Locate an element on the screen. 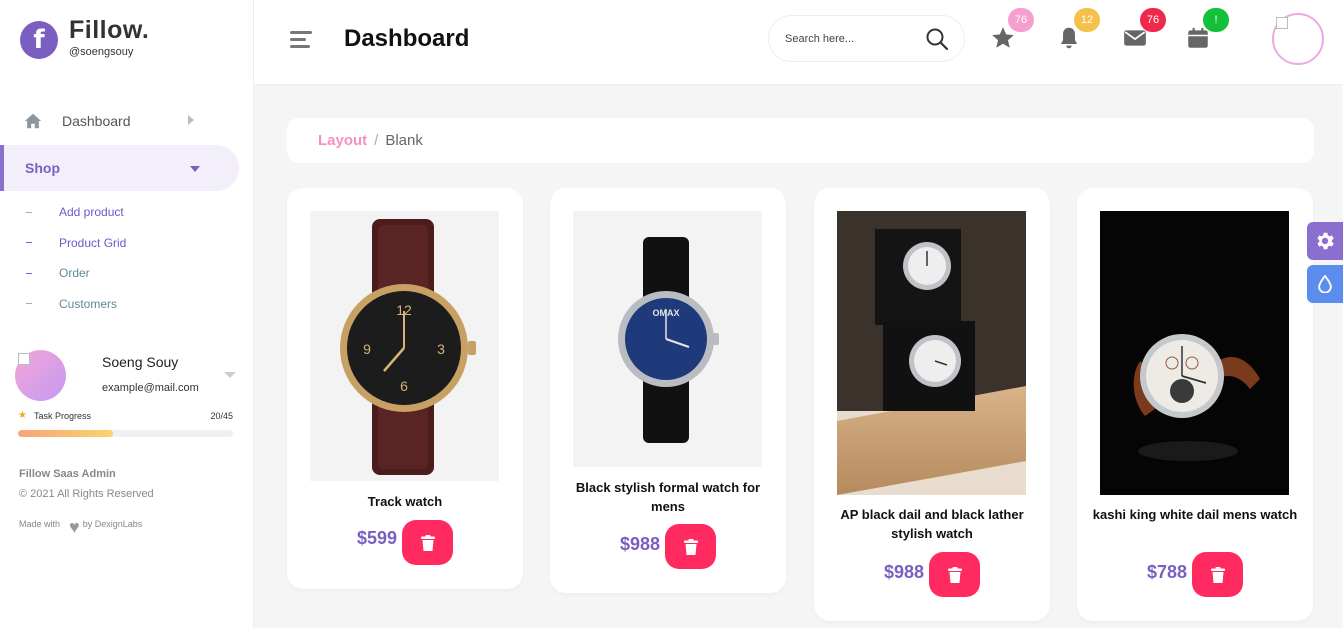  favorites-button: 76 is located at coordinates (1012, 29).